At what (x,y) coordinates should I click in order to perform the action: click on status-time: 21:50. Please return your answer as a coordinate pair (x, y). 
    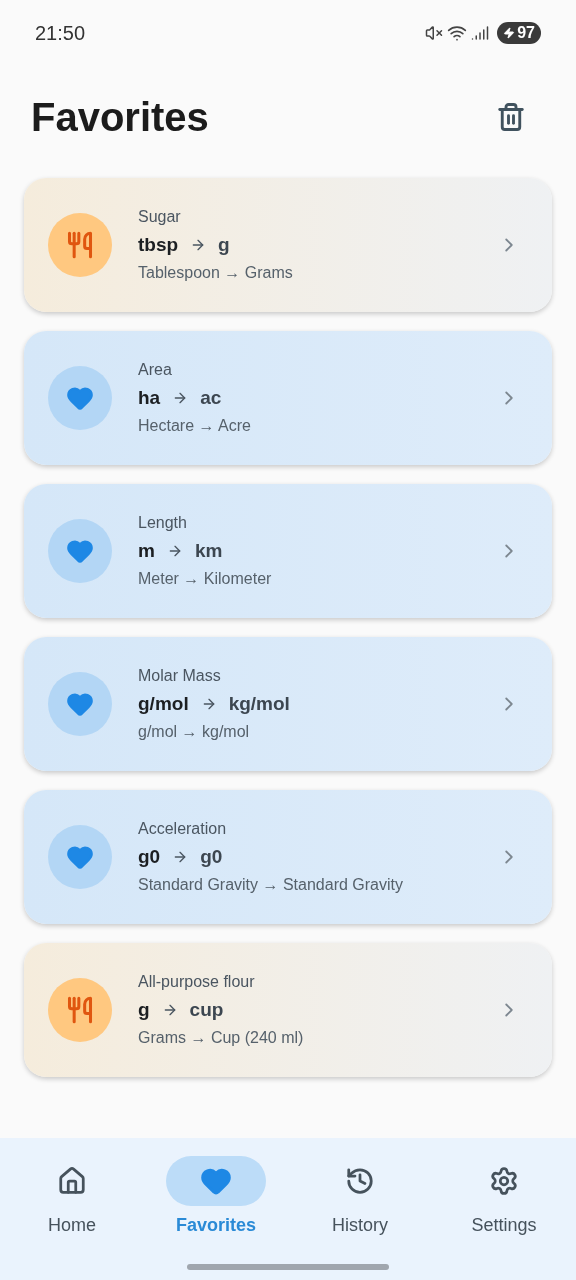
    Looking at the image, I should click on (60, 33).